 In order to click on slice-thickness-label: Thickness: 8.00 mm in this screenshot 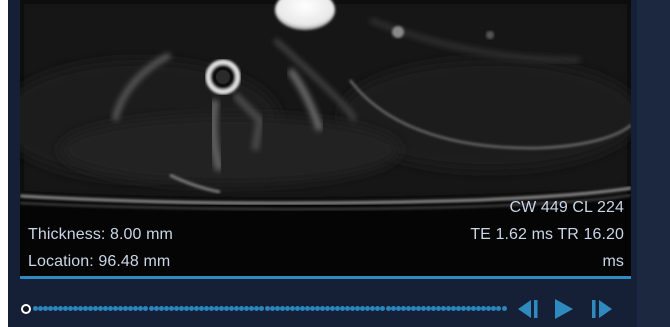, I will do `click(100, 234)`.